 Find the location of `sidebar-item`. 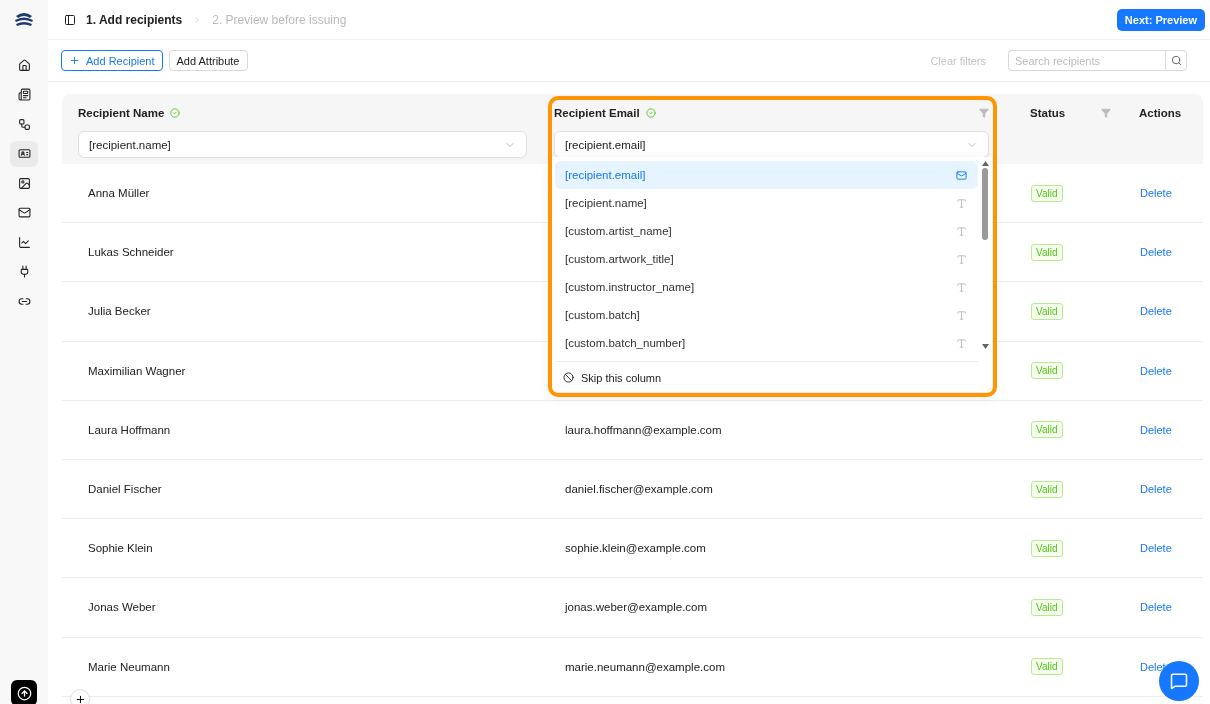

sidebar-item is located at coordinates (24, 153).